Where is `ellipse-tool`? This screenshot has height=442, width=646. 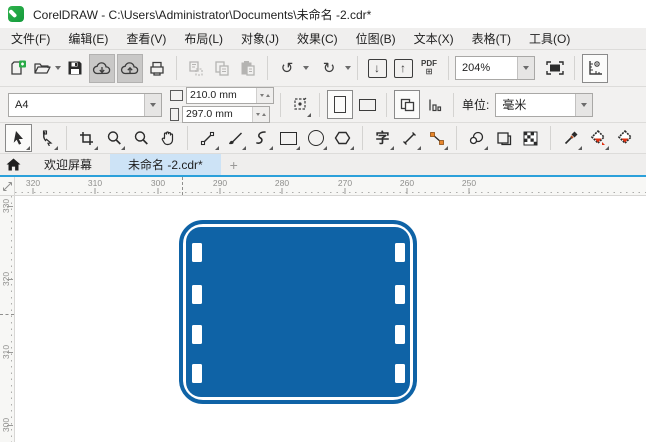 ellipse-tool is located at coordinates (315, 138).